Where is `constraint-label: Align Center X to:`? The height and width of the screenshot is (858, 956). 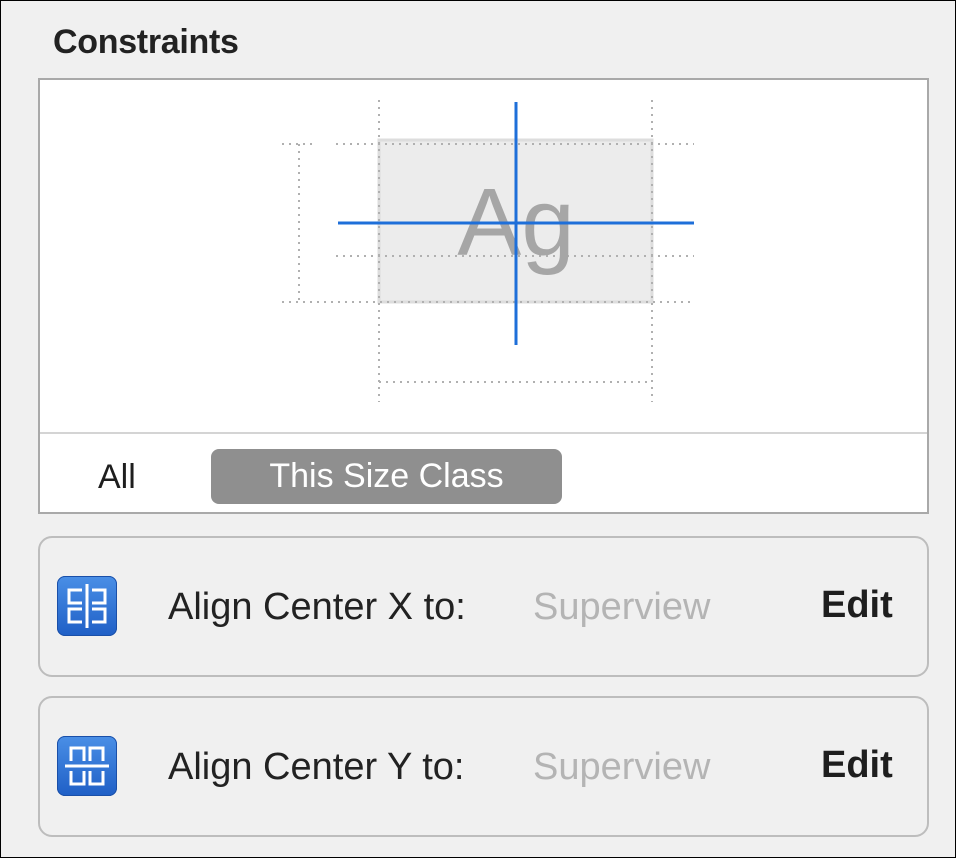 constraint-label: Align Center X to: is located at coordinates (317, 607).